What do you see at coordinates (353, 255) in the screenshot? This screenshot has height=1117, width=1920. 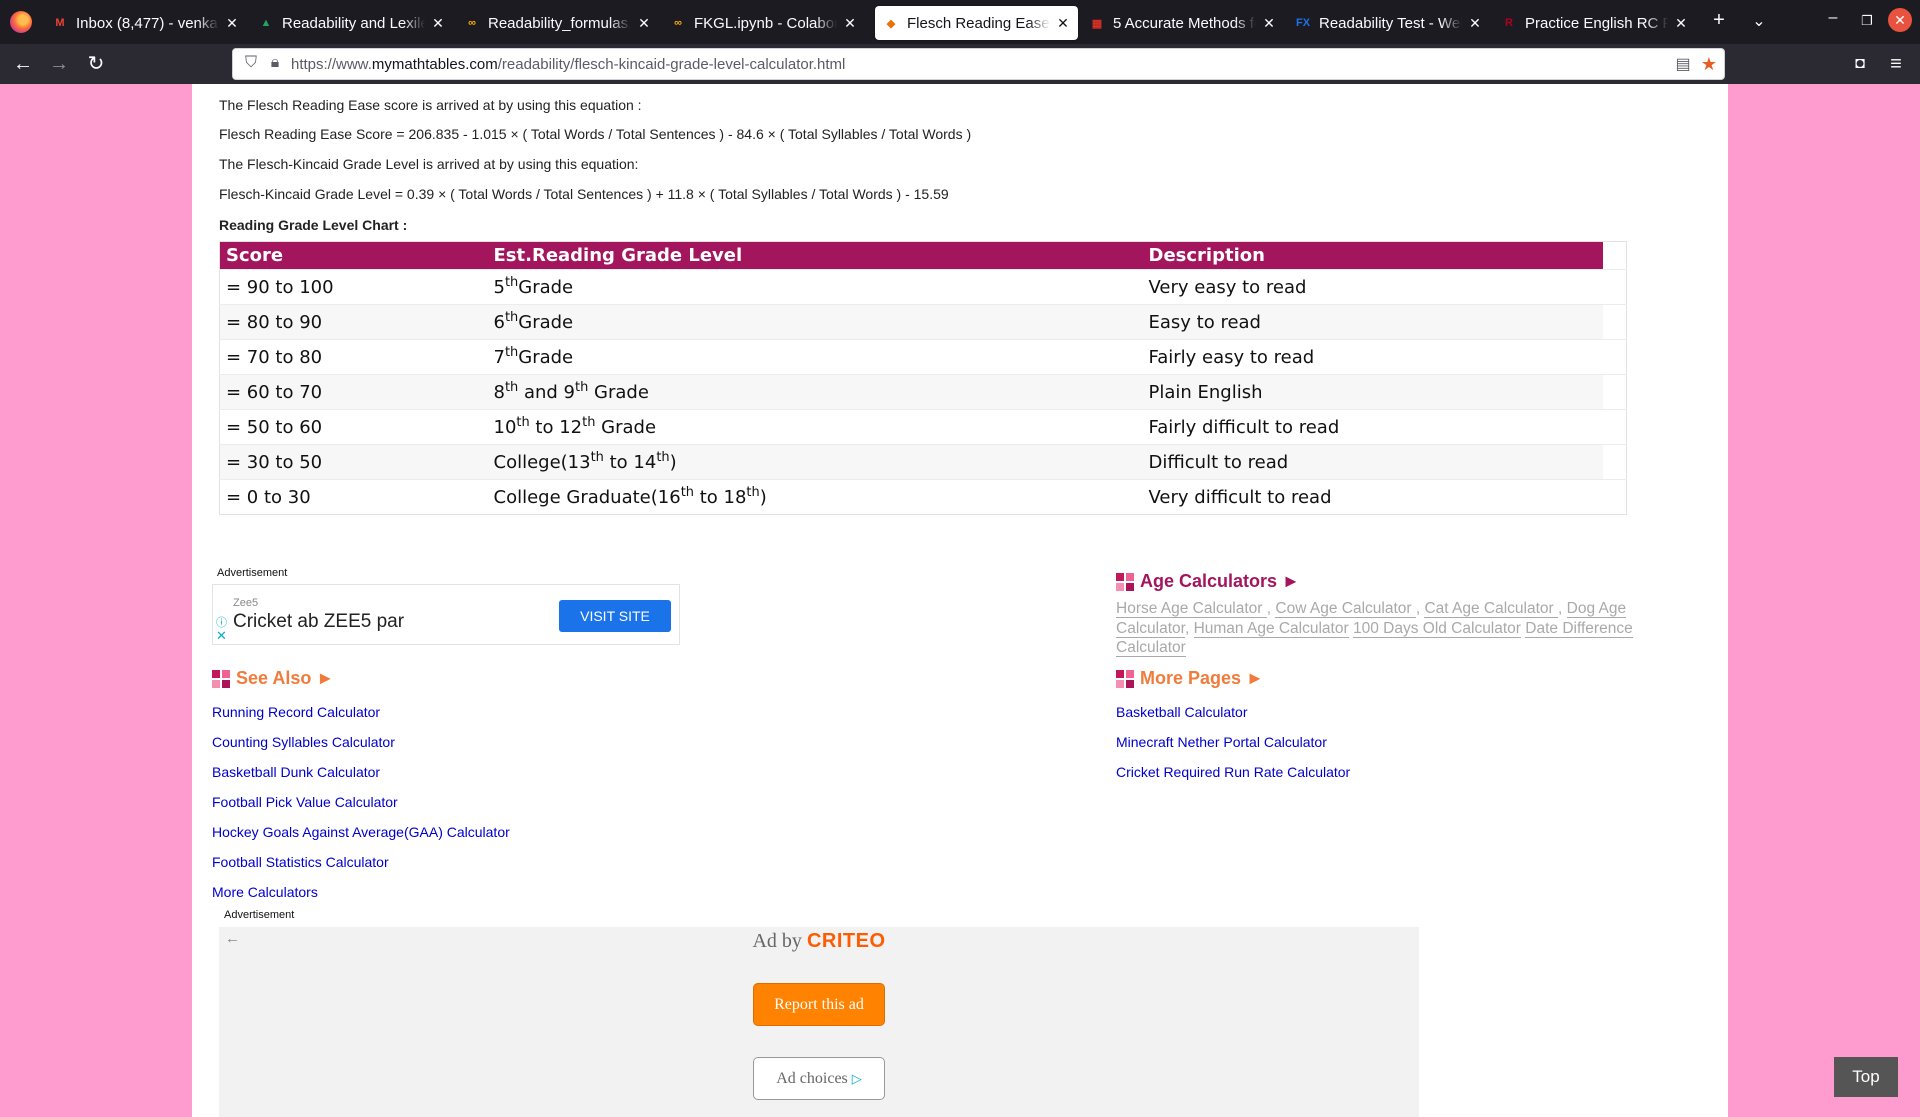 I see `column-header-score: Score` at bounding box center [353, 255].